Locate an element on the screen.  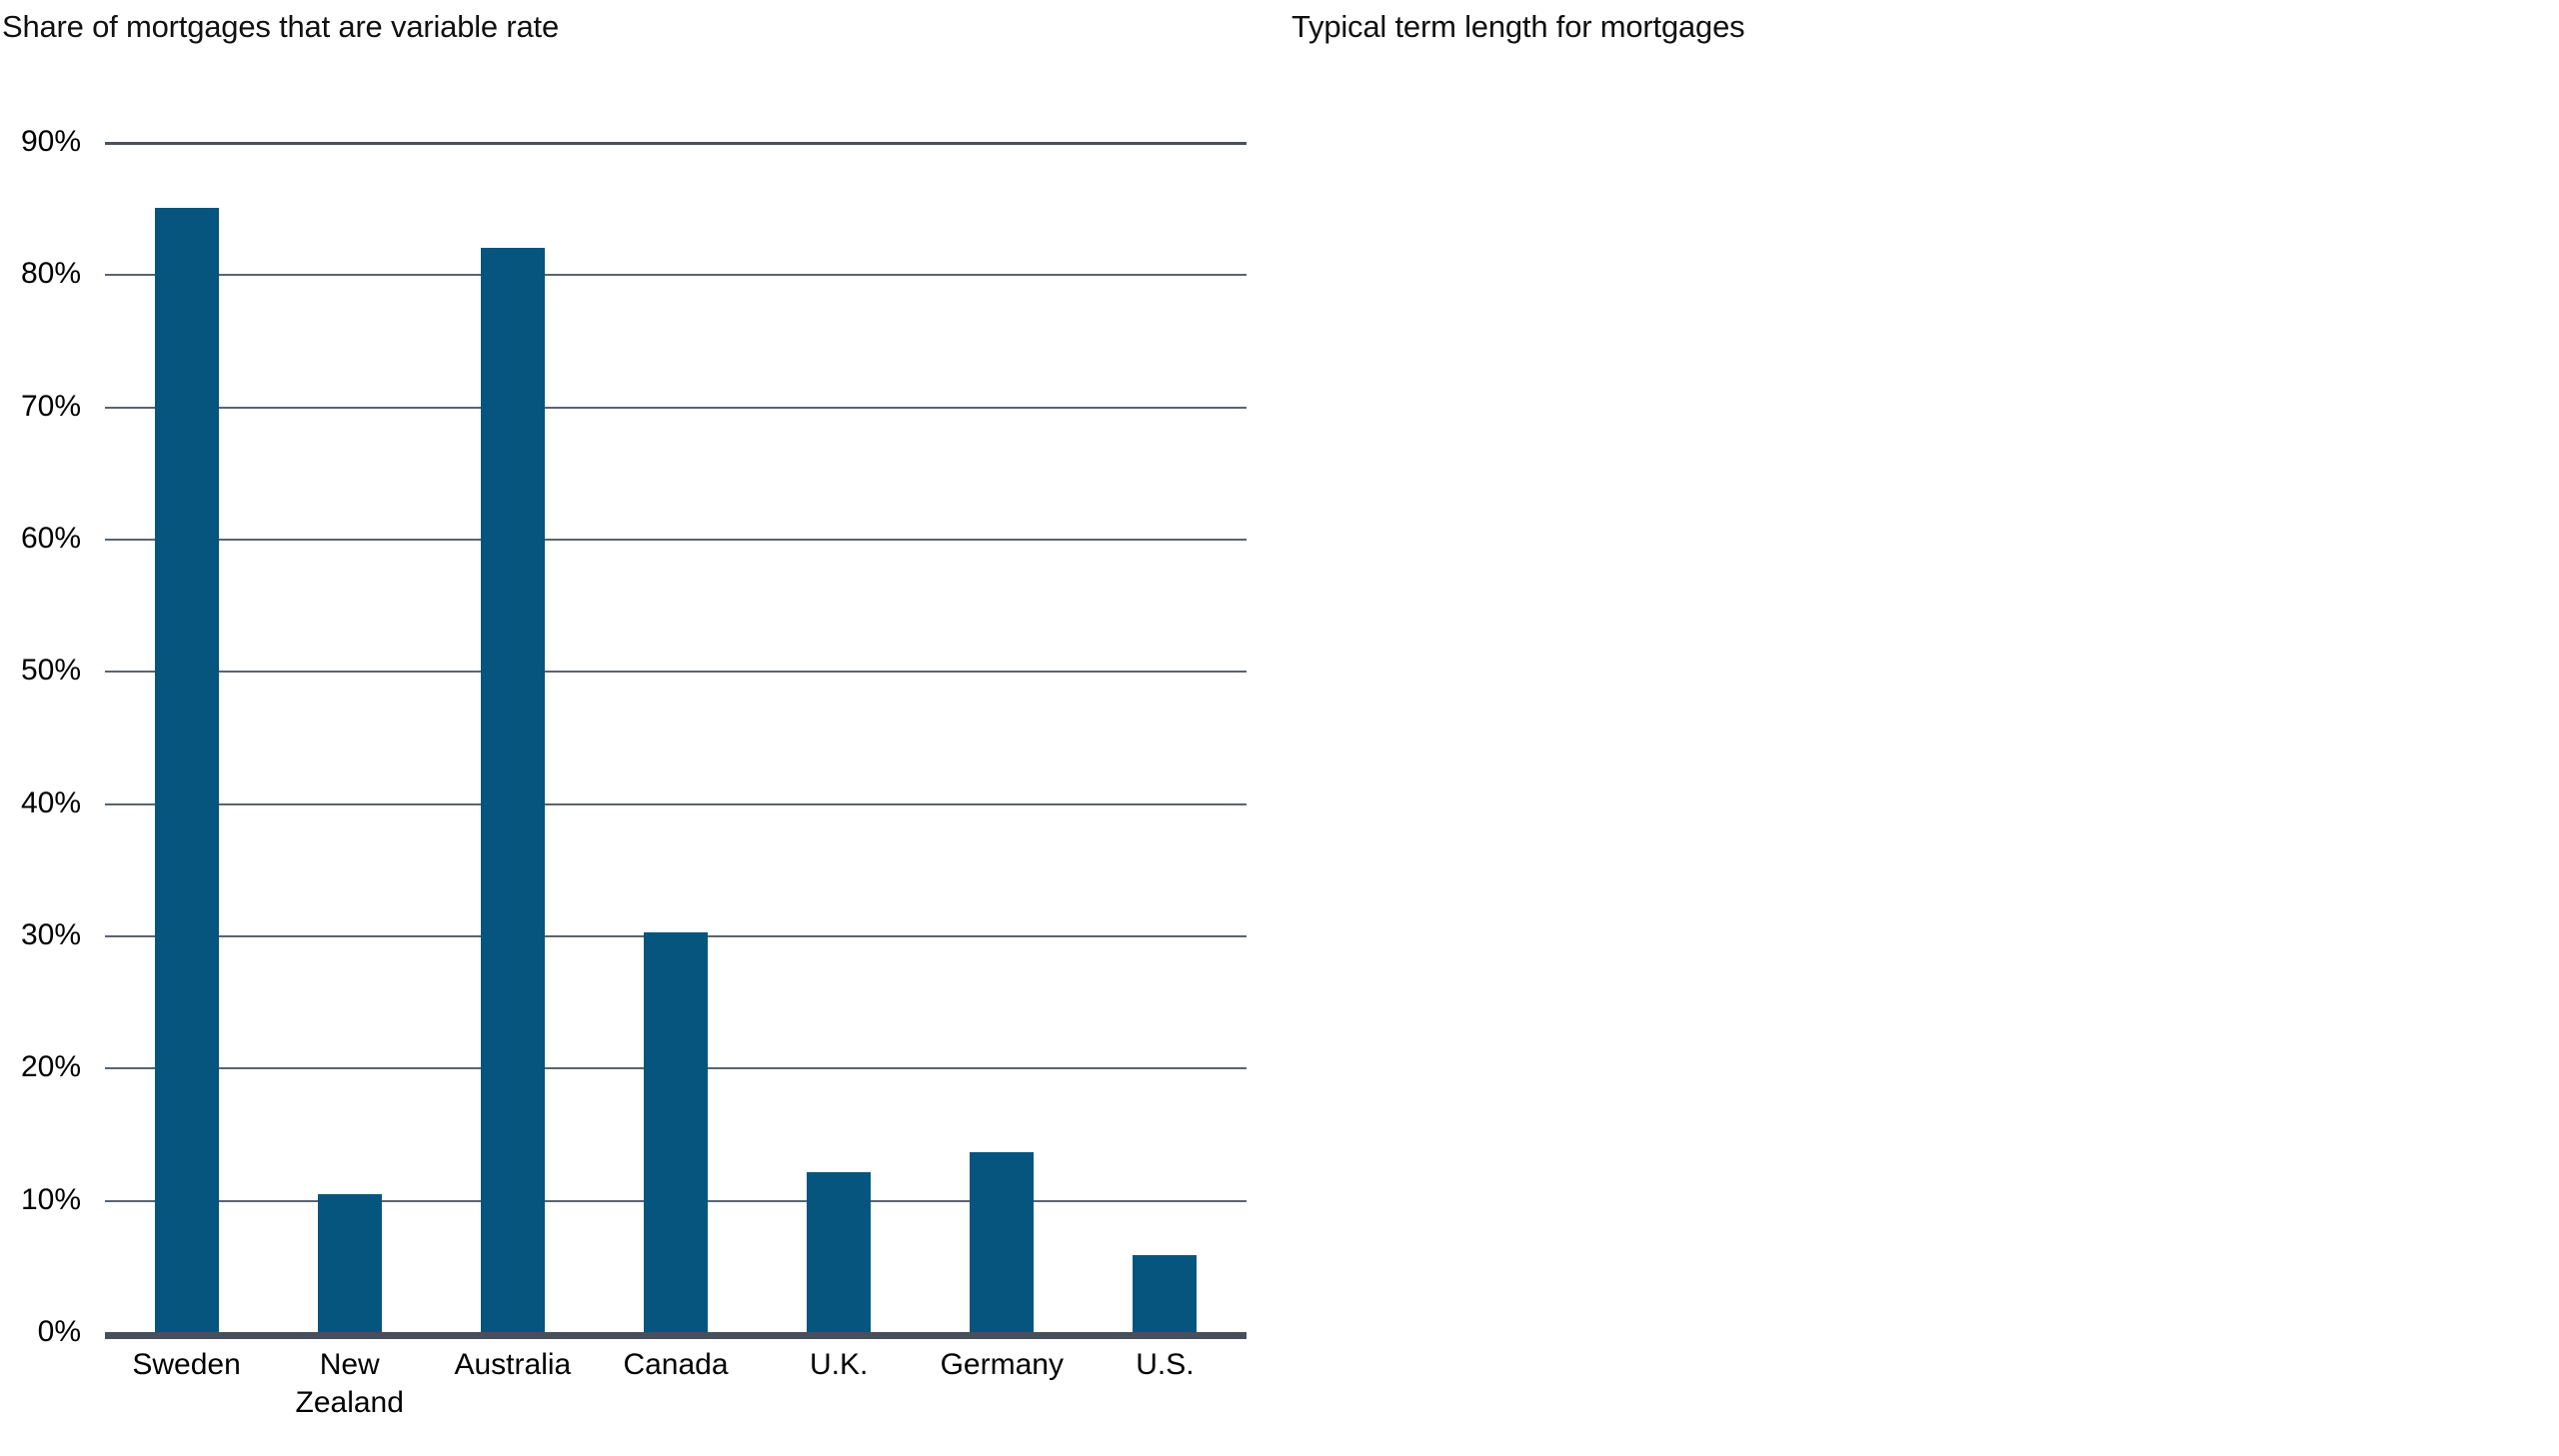
y-tick-label: 80% is located at coordinates (50, 274).